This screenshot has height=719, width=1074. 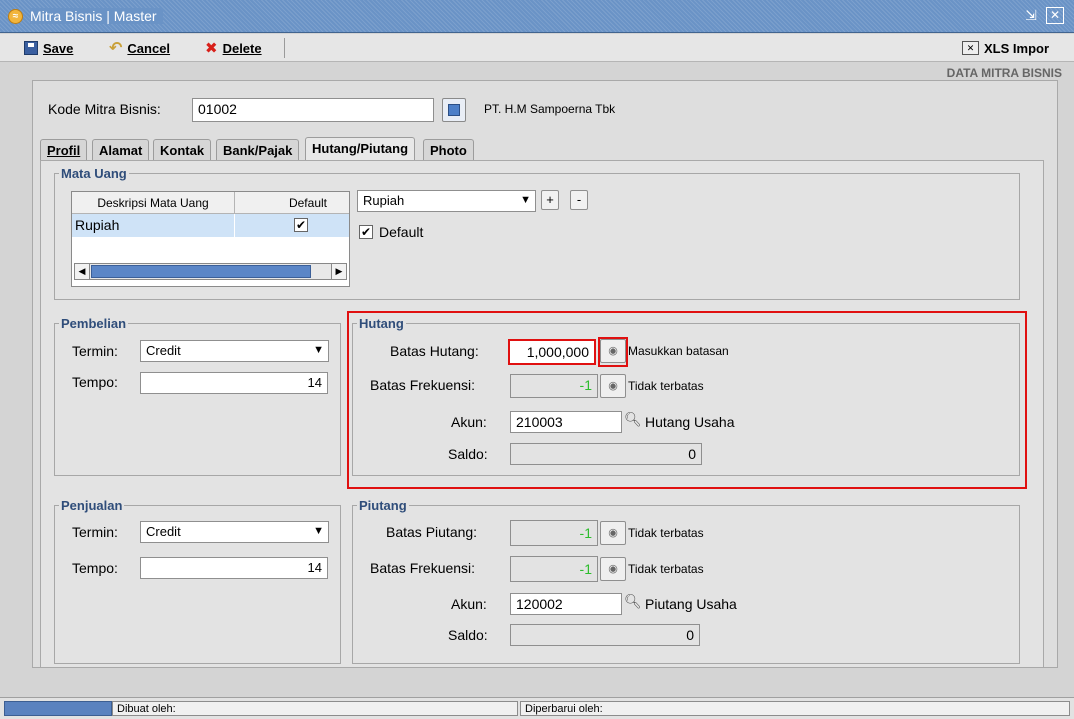 What do you see at coordinates (242, 48) in the screenshot?
I see `delete-label: Delete` at bounding box center [242, 48].